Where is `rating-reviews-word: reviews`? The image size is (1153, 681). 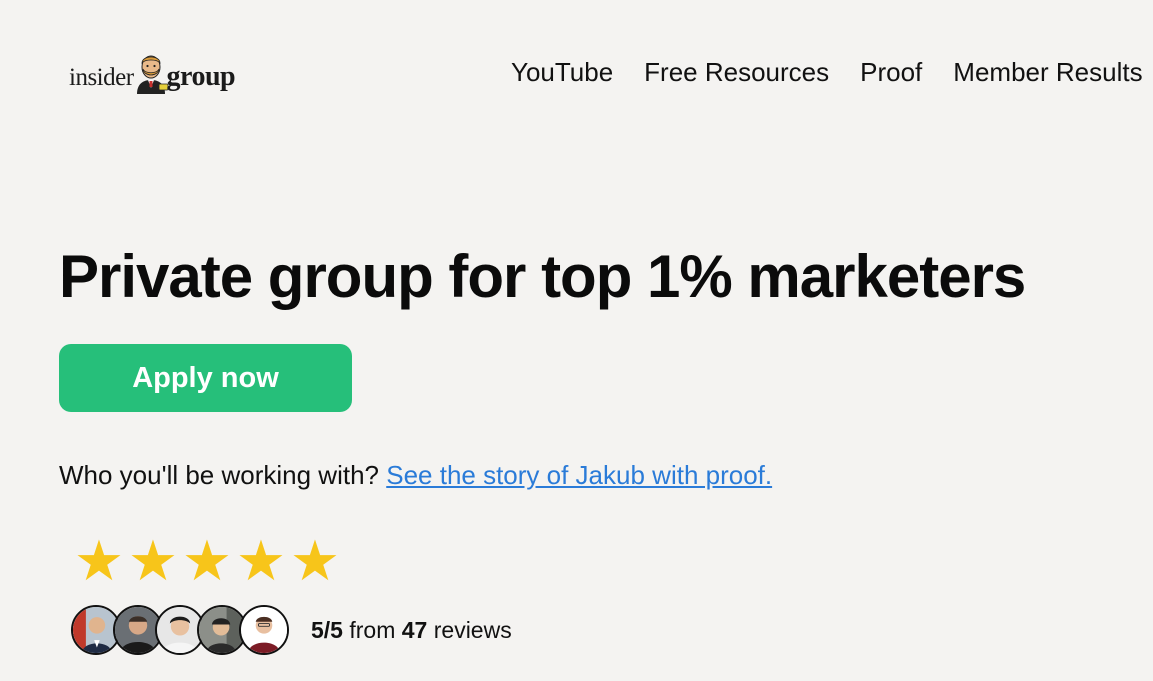
rating-reviews-word: reviews is located at coordinates (472, 629).